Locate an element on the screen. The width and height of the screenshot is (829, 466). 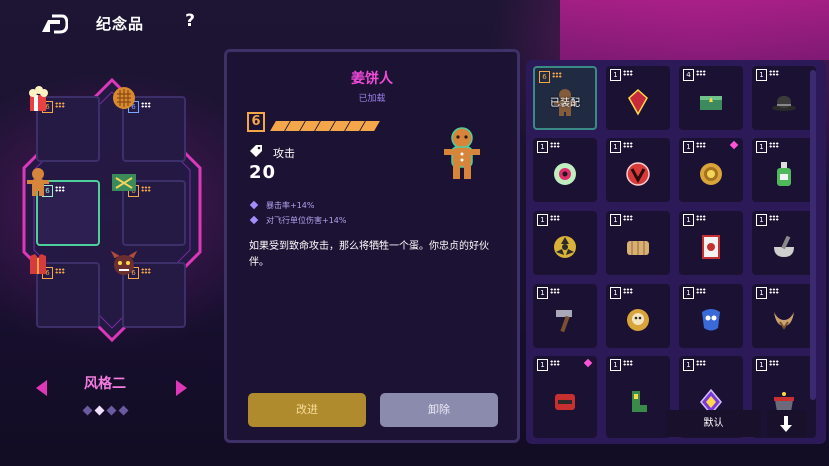
blue-mask-icon is located at coordinates (711, 319).